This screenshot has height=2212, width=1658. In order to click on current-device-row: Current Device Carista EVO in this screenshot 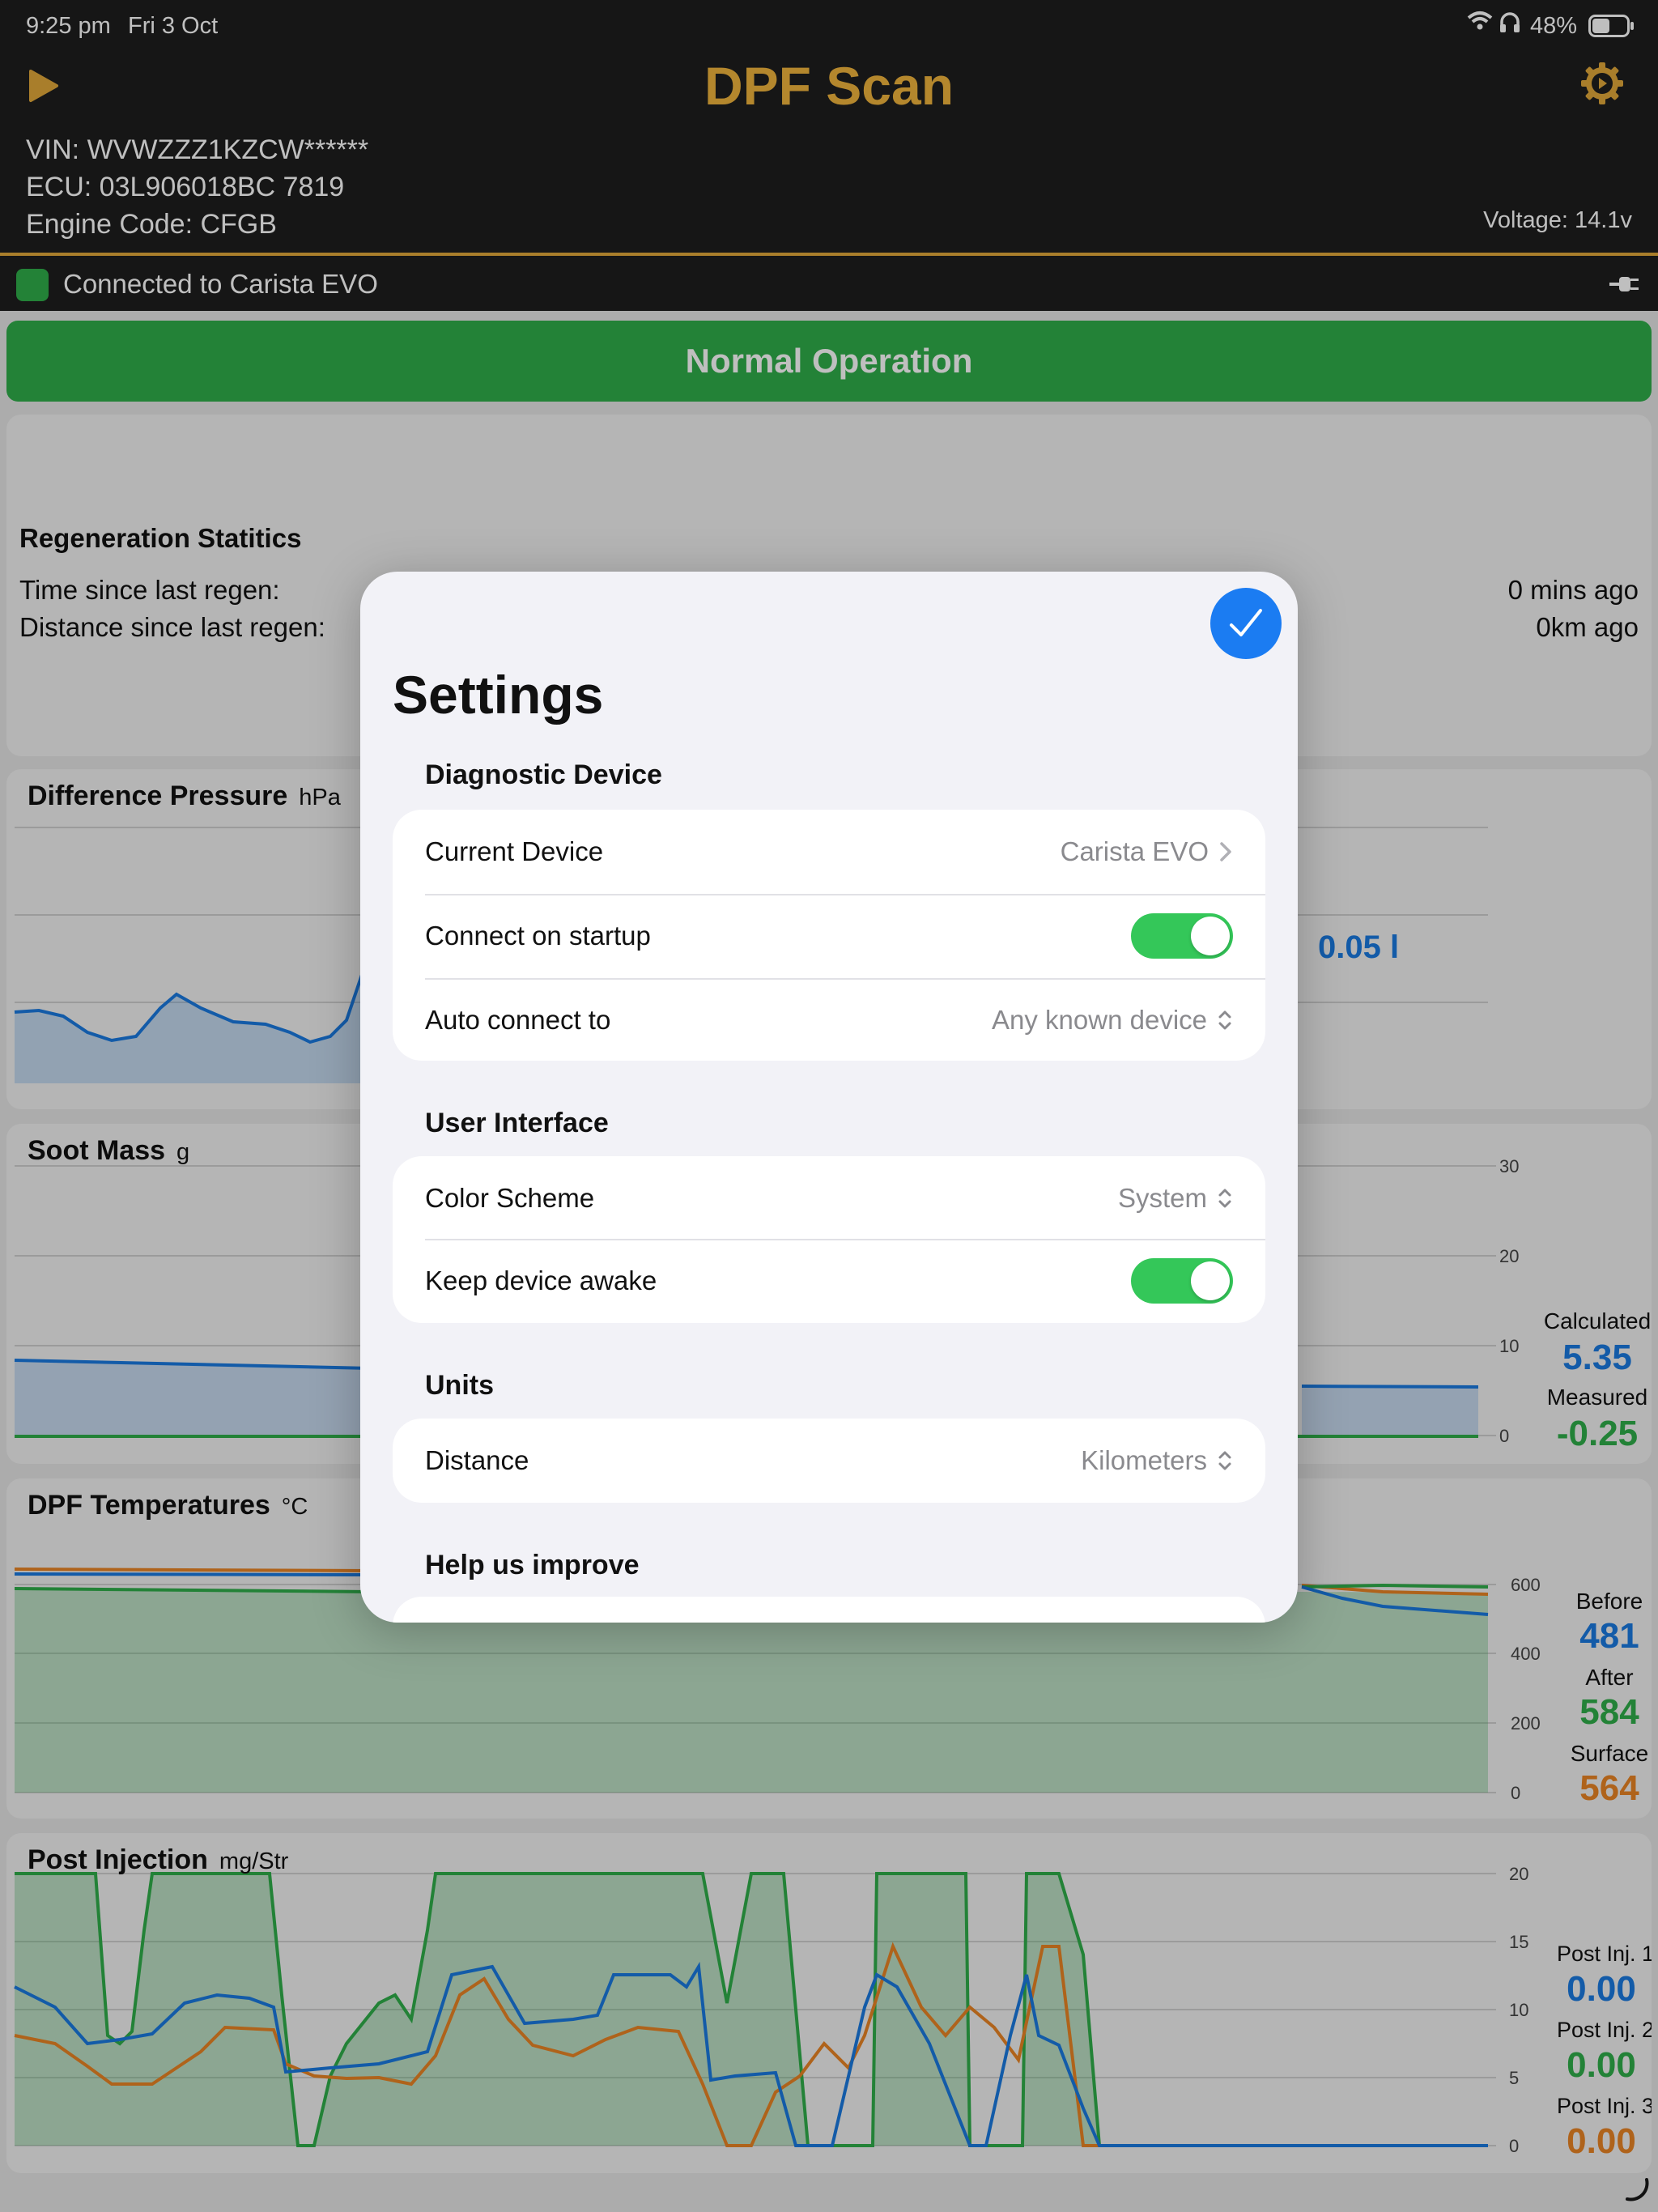, I will do `click(829, 852)`.